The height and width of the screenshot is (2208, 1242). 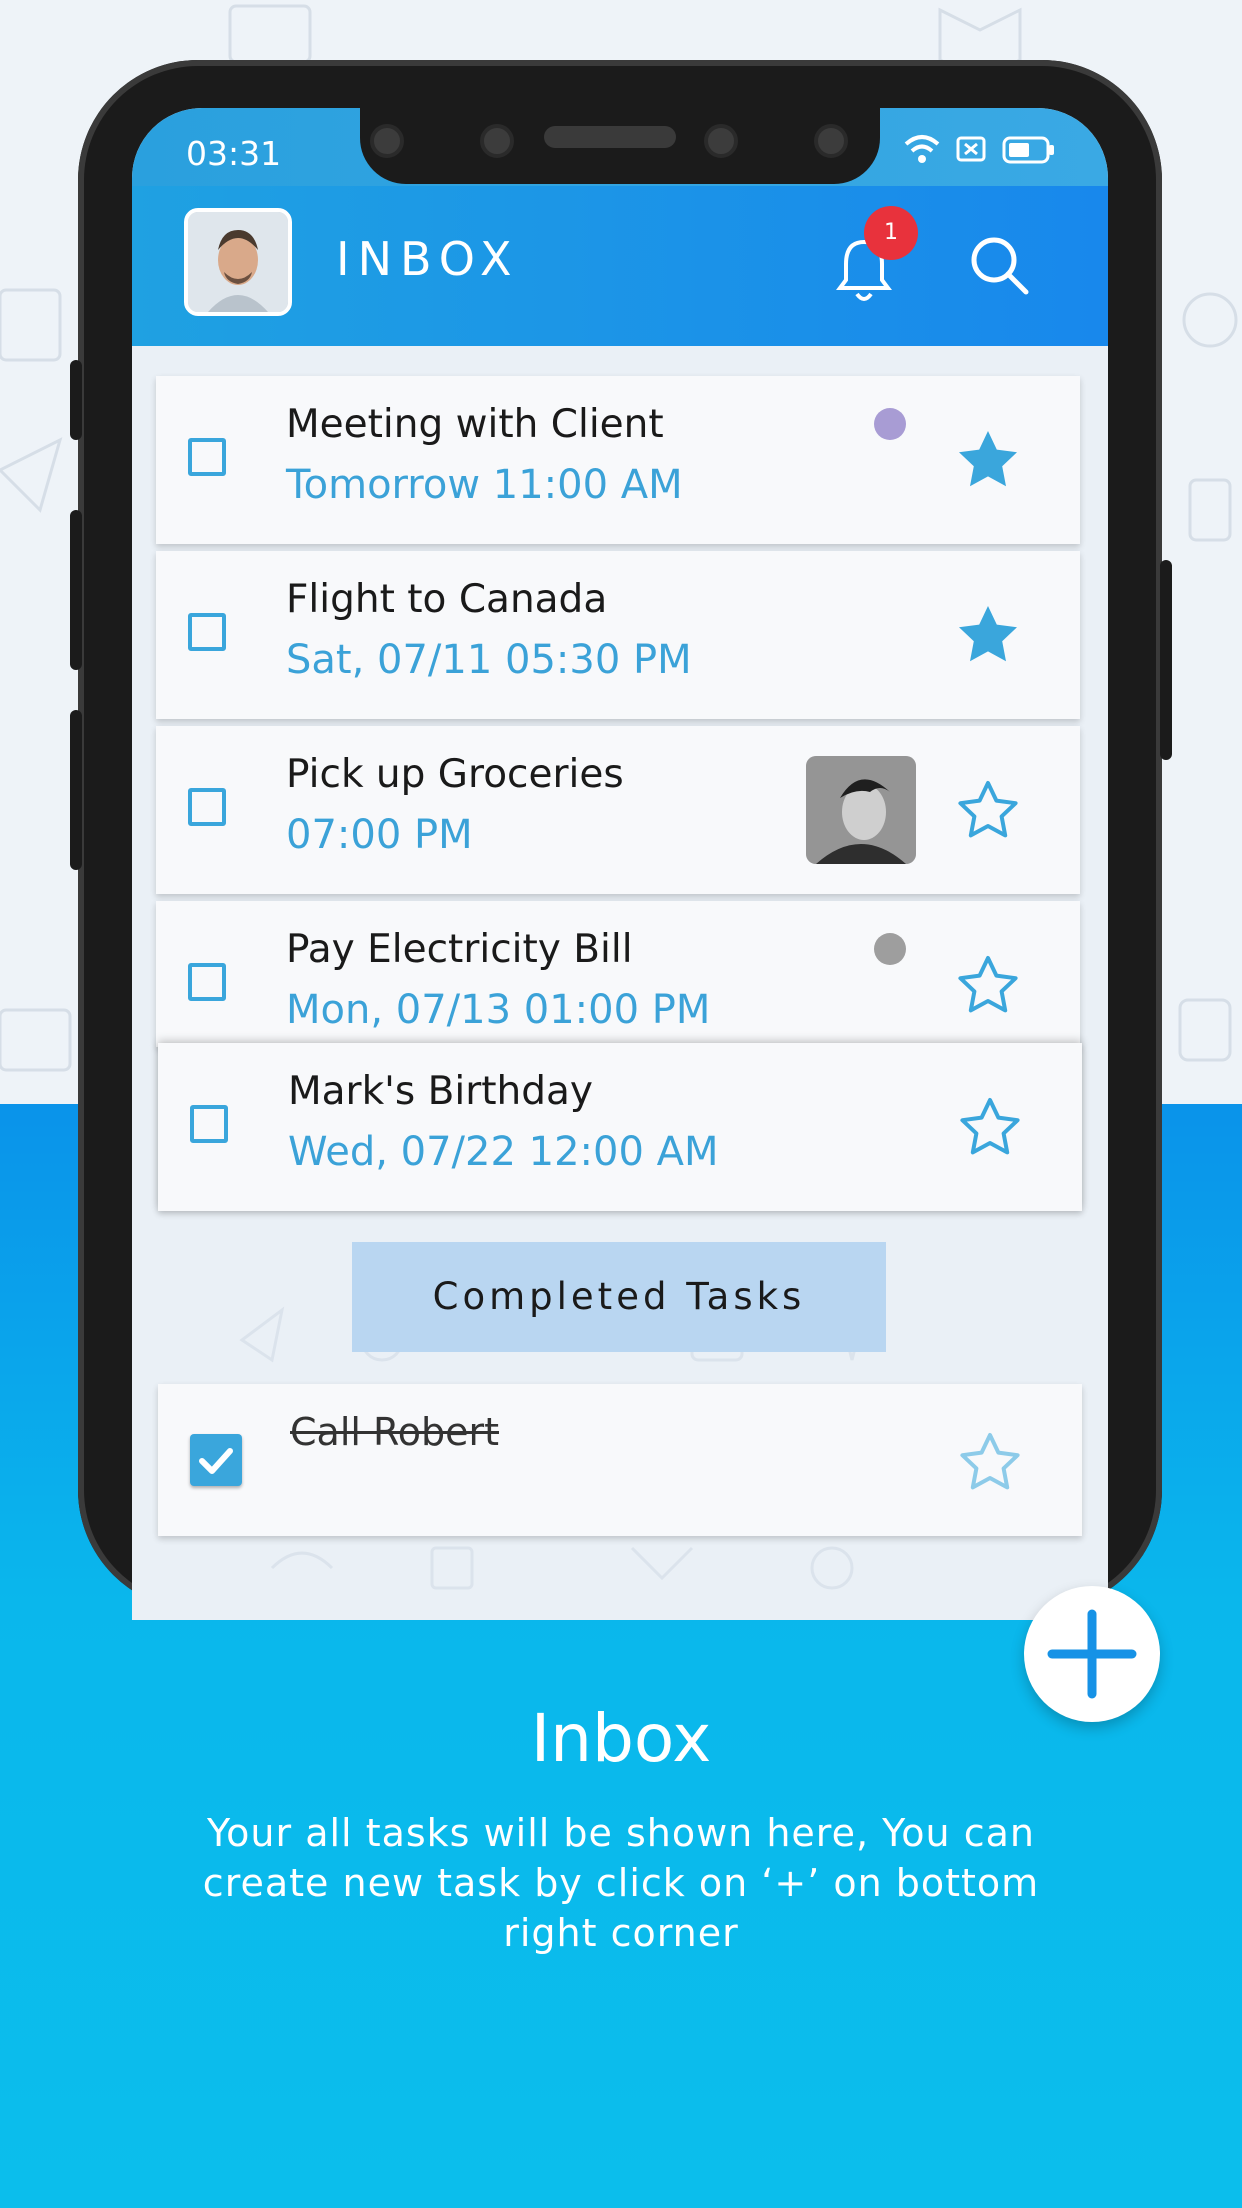 I want to click on status-icons, so click(x=979, y=149).